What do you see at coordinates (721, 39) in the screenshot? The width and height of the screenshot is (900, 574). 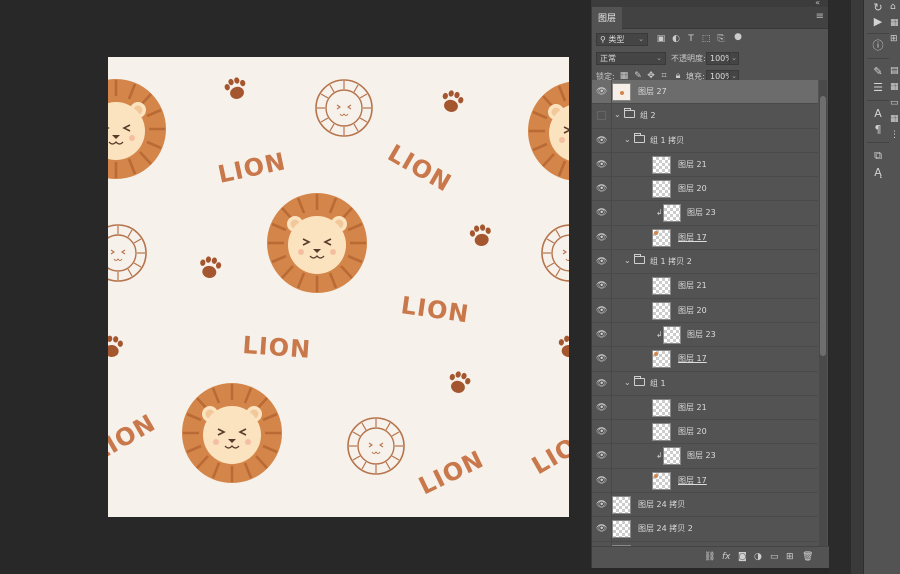 I see `smart-object-filter-icon: ⎘` at bounding box center [721, 39].